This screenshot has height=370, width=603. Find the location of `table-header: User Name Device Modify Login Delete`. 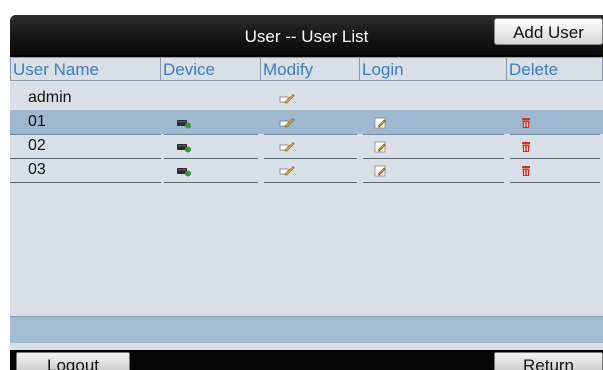

table-header: User Name Device Modify Login Delete is located at coordinates (306, 70).